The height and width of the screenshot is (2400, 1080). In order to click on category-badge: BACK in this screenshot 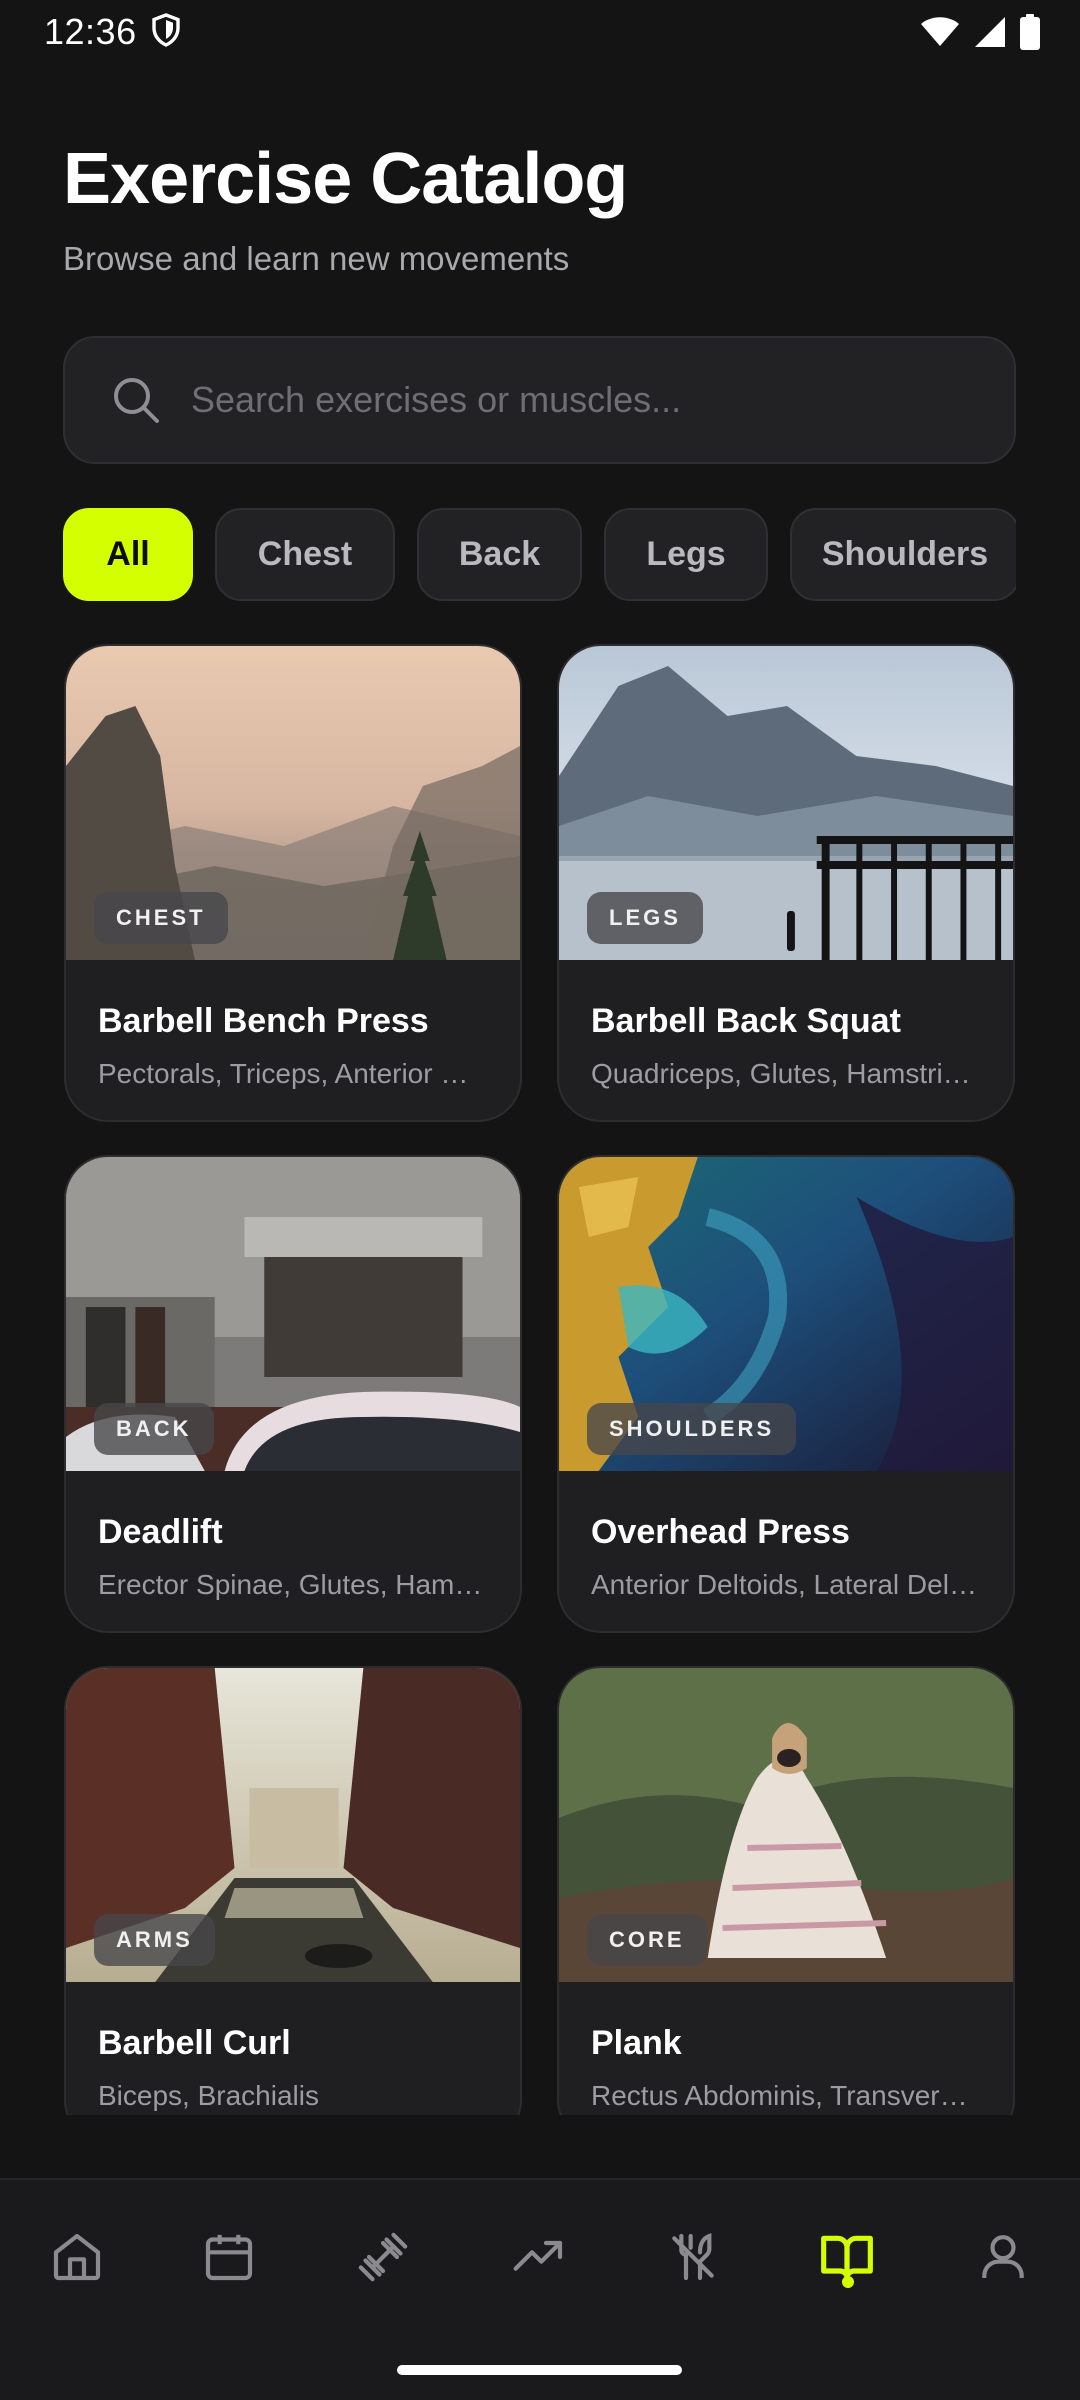, I will do `click(154, 1429)`.